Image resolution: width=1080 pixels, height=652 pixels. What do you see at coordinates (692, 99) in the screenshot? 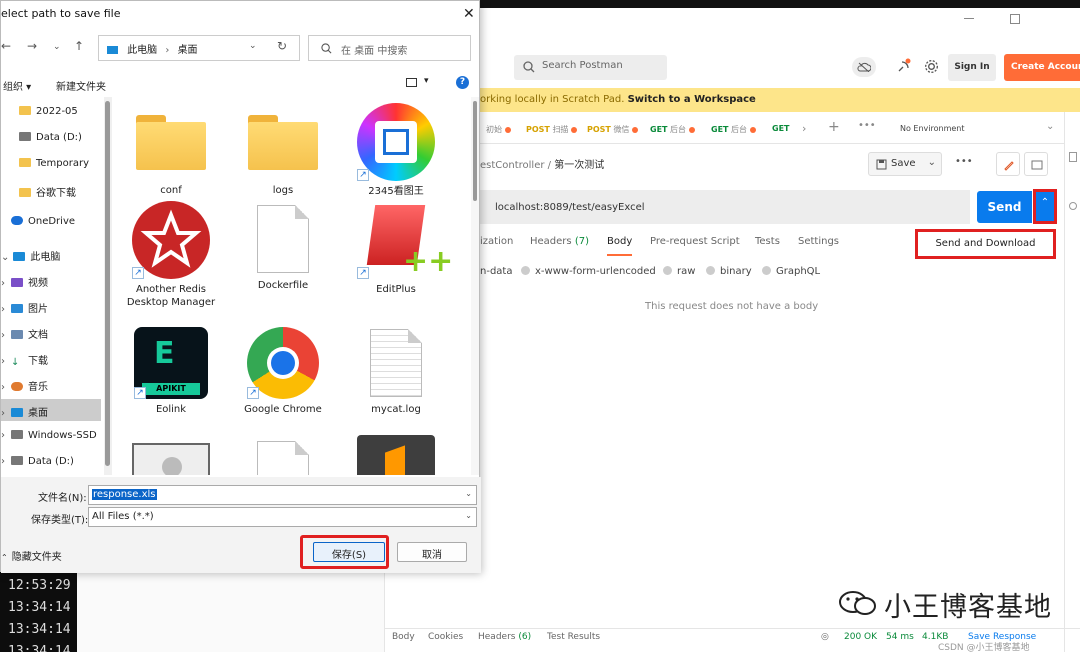
I see `switch-workspace-link: Switch to a Workspace` at bounding box center [692, 99].